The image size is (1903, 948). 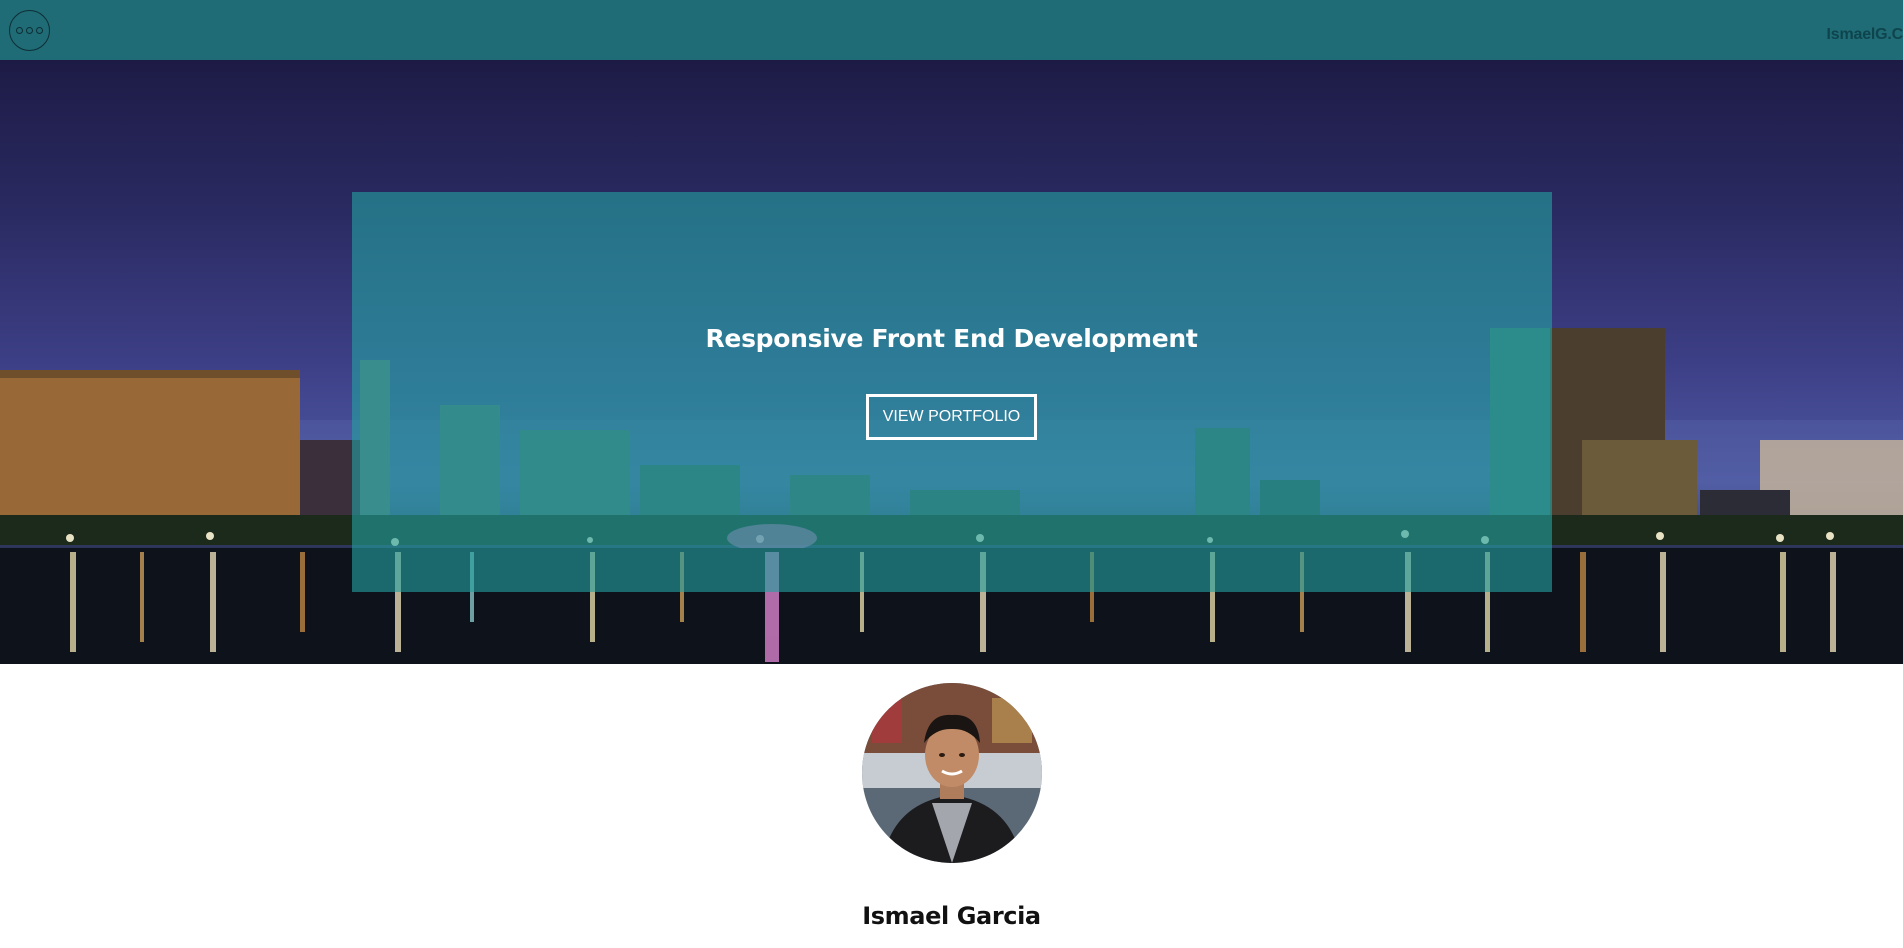 What do you see at coordinates (951, 30) in the screenshot?
I see `top-navbar: IsmaelG.C` at bounding box center [951, 30].